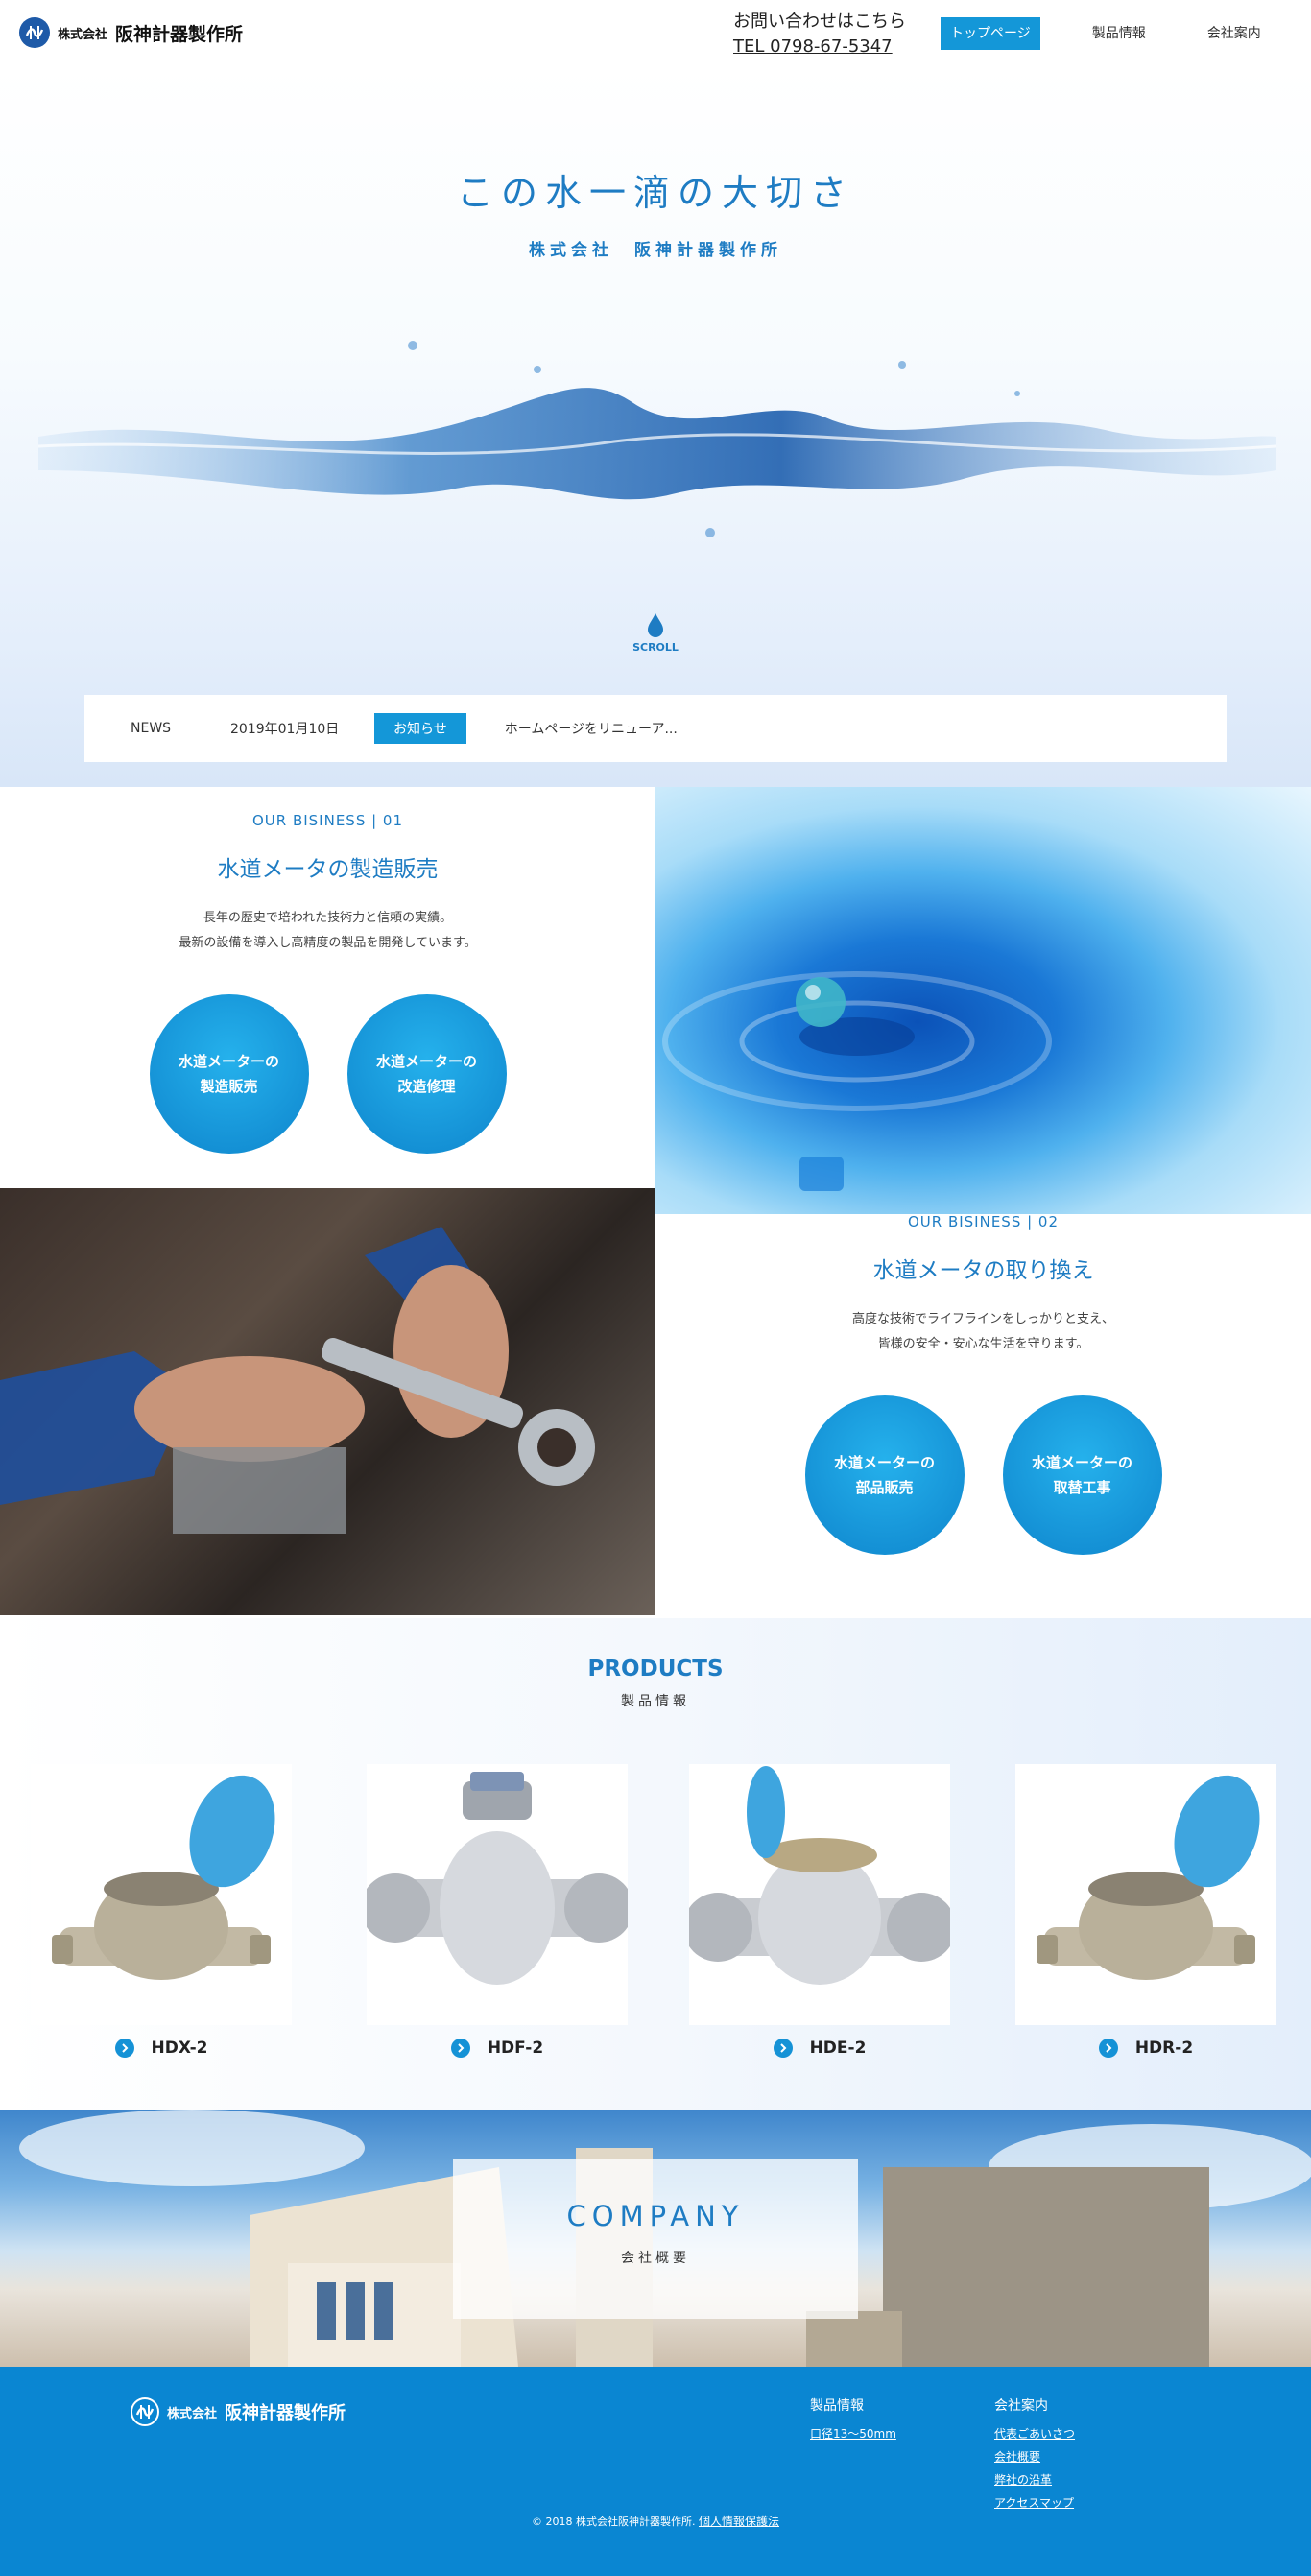 The width and height of the screenshot is (1311, 2576). I want to click on business-desc-line: 皆様の安全・安心な生活を守ります。, so click(983, 1344).